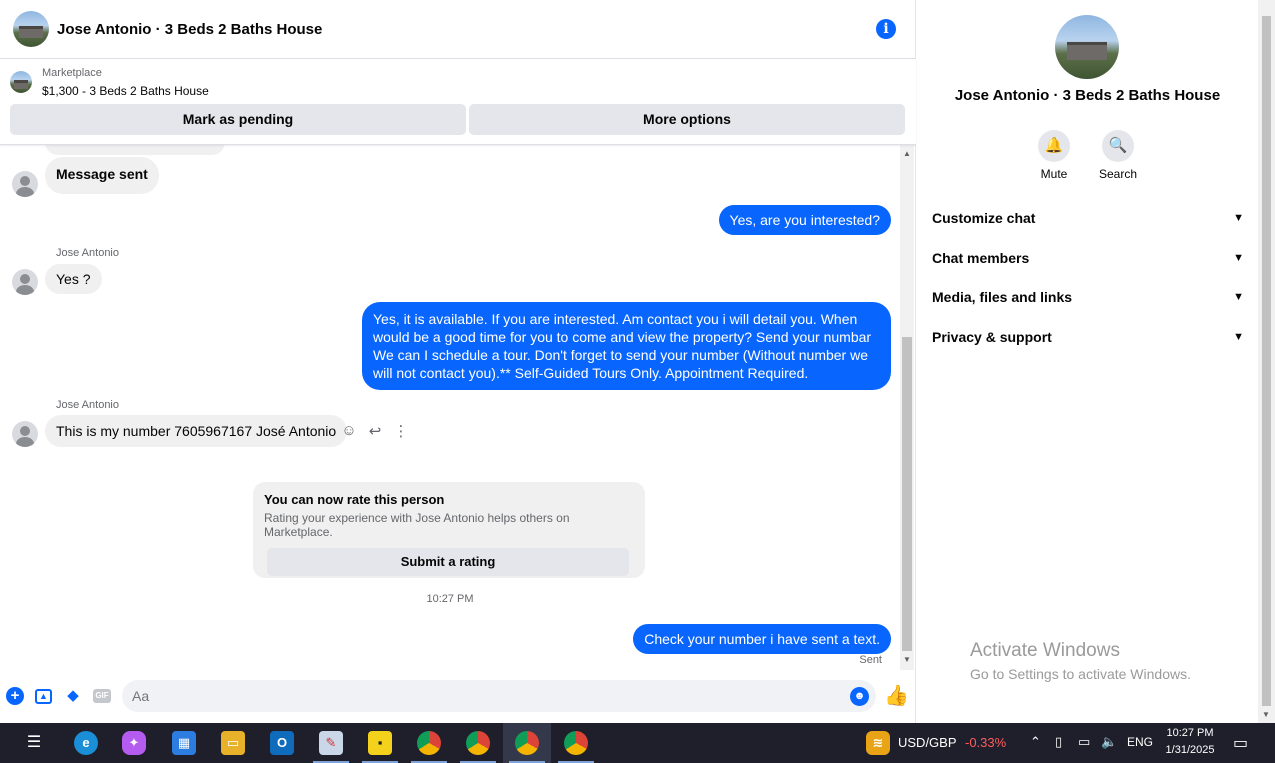 Image resolution: width=1275 pixels, height=763 pixels. I want to click on more-icon: ⋮, so click(401, 431).